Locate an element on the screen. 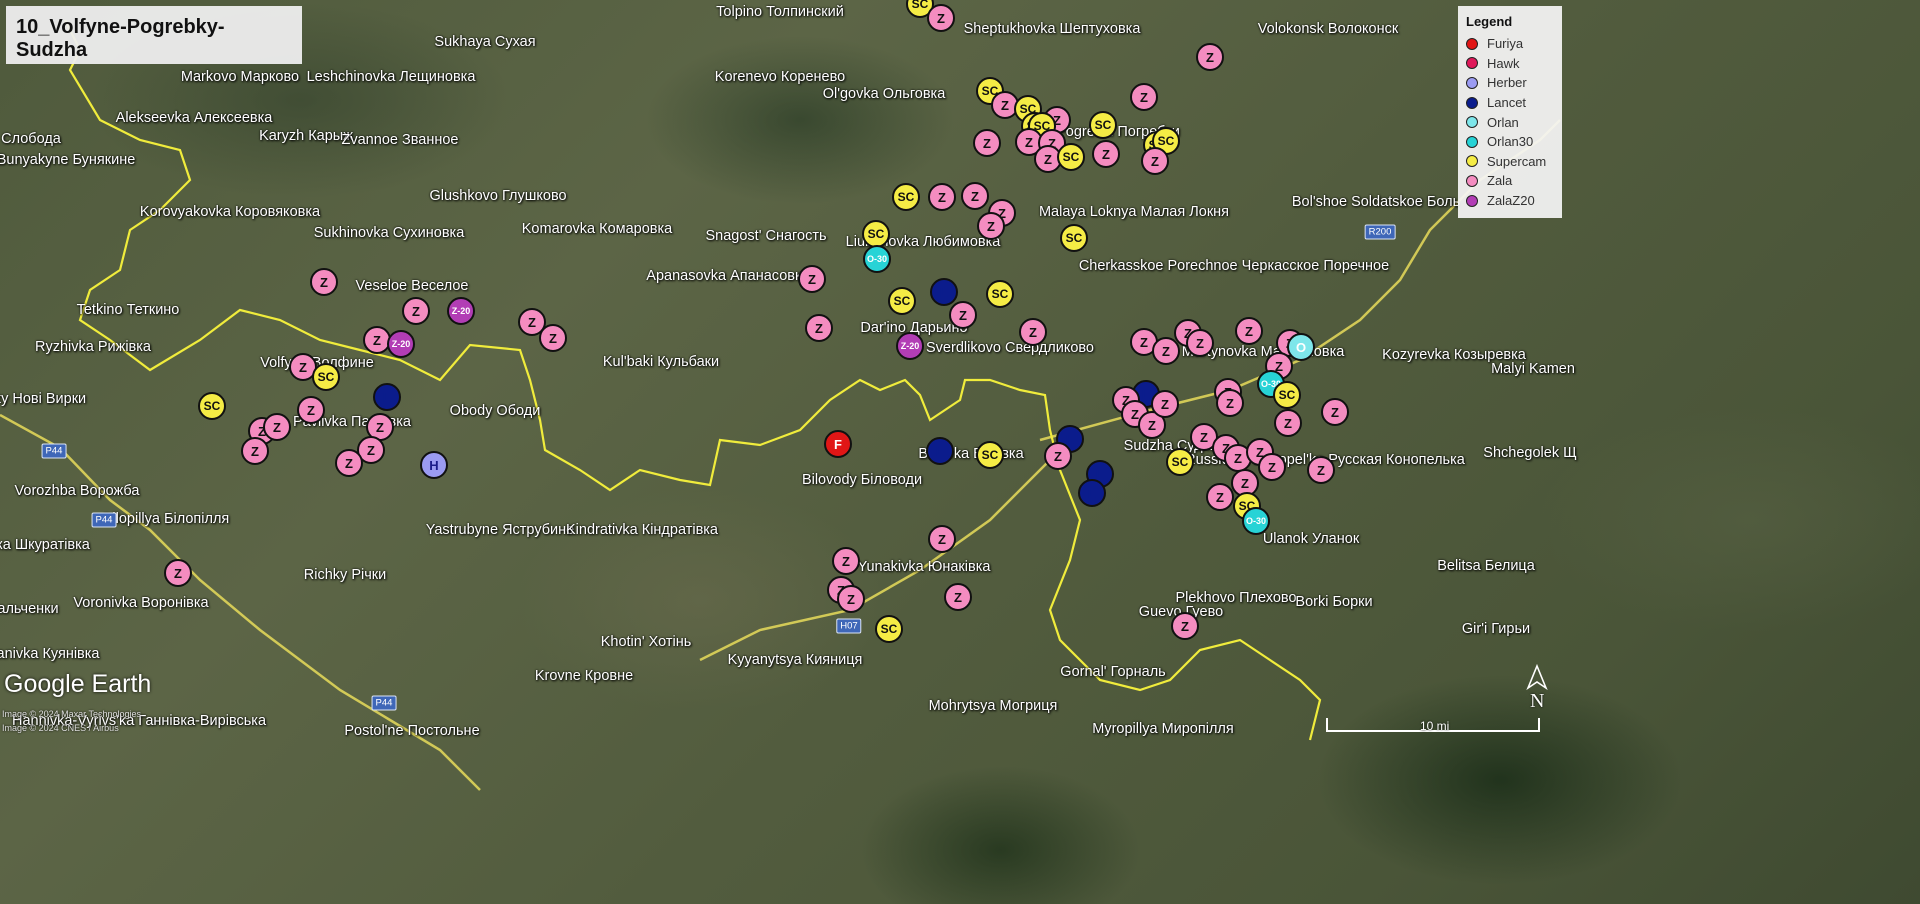 The height and width of the screenshot is (904, 1920). place-label: Belitsa Белица is located at coordinates (1486, 566).